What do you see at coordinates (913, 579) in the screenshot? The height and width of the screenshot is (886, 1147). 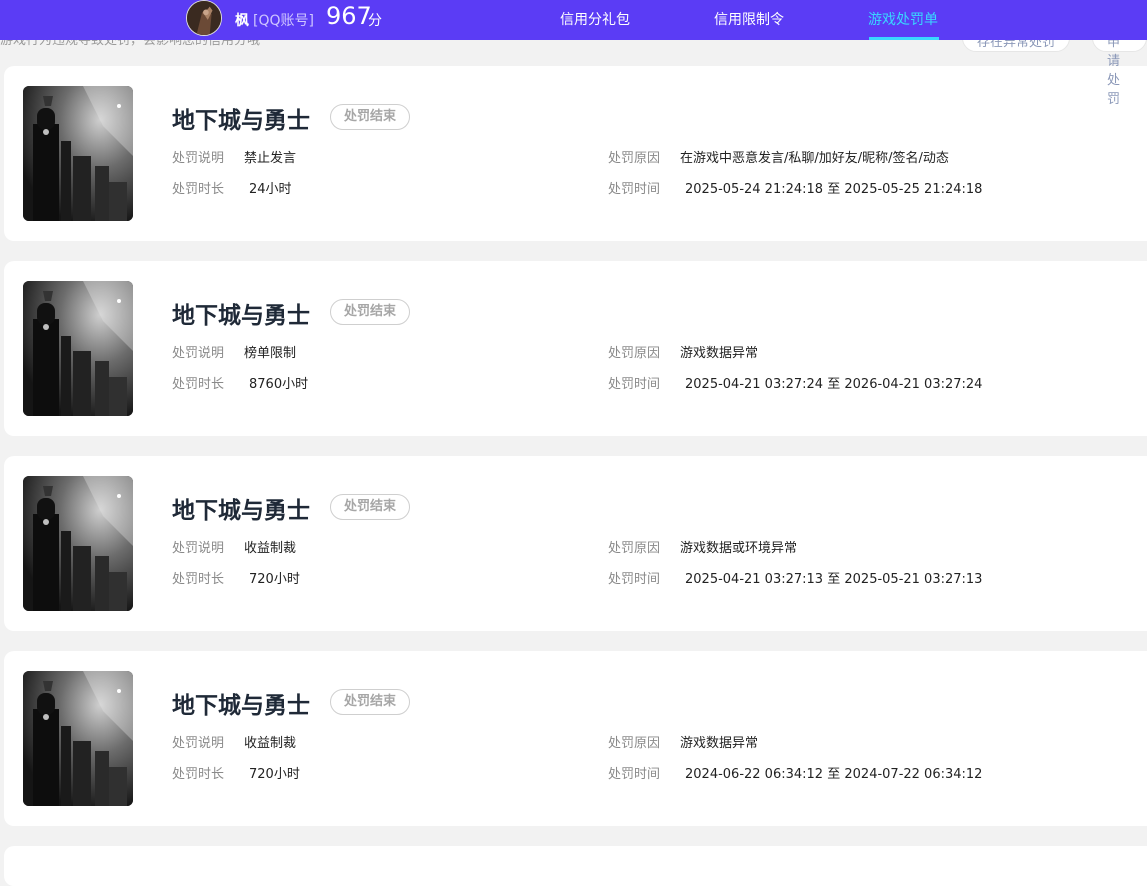 I see `time-end: 2025-05-21 03:27:13` at bounding box center [913, 579].